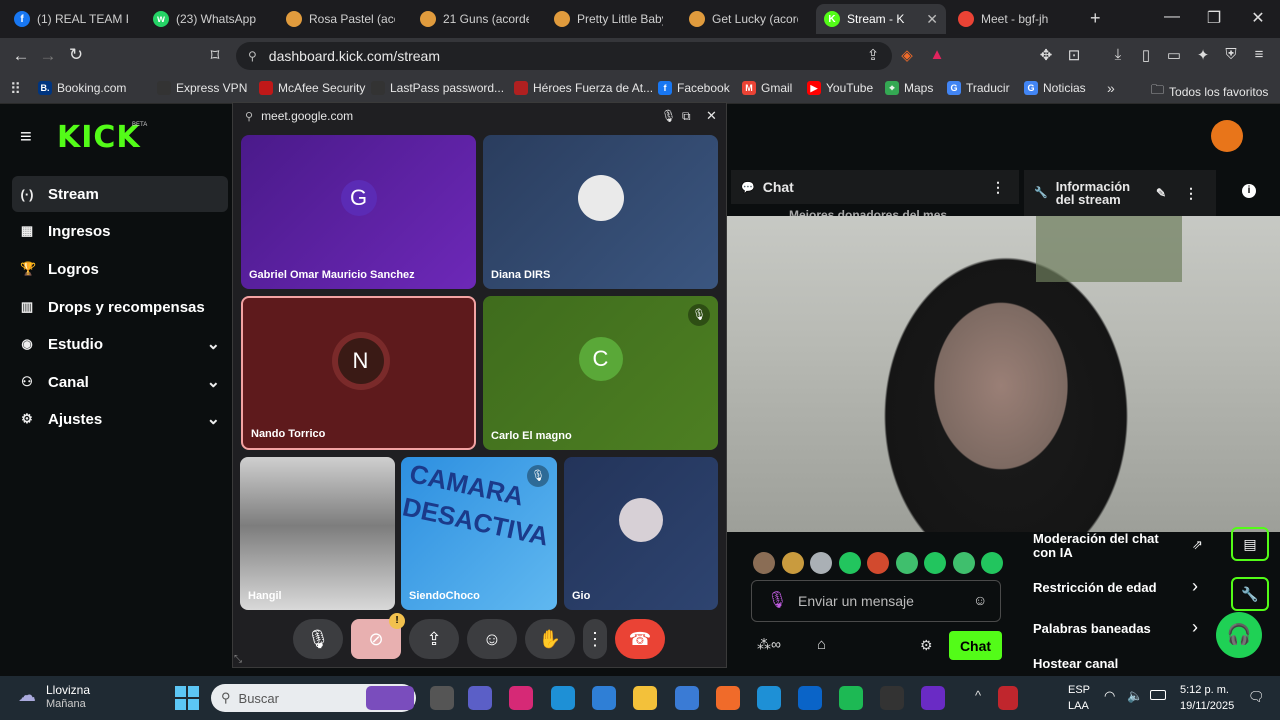  What do you see at coordinates (1227, 136) in the screenshot?
I see `user-avatar` at bounding box center [1227, 136].